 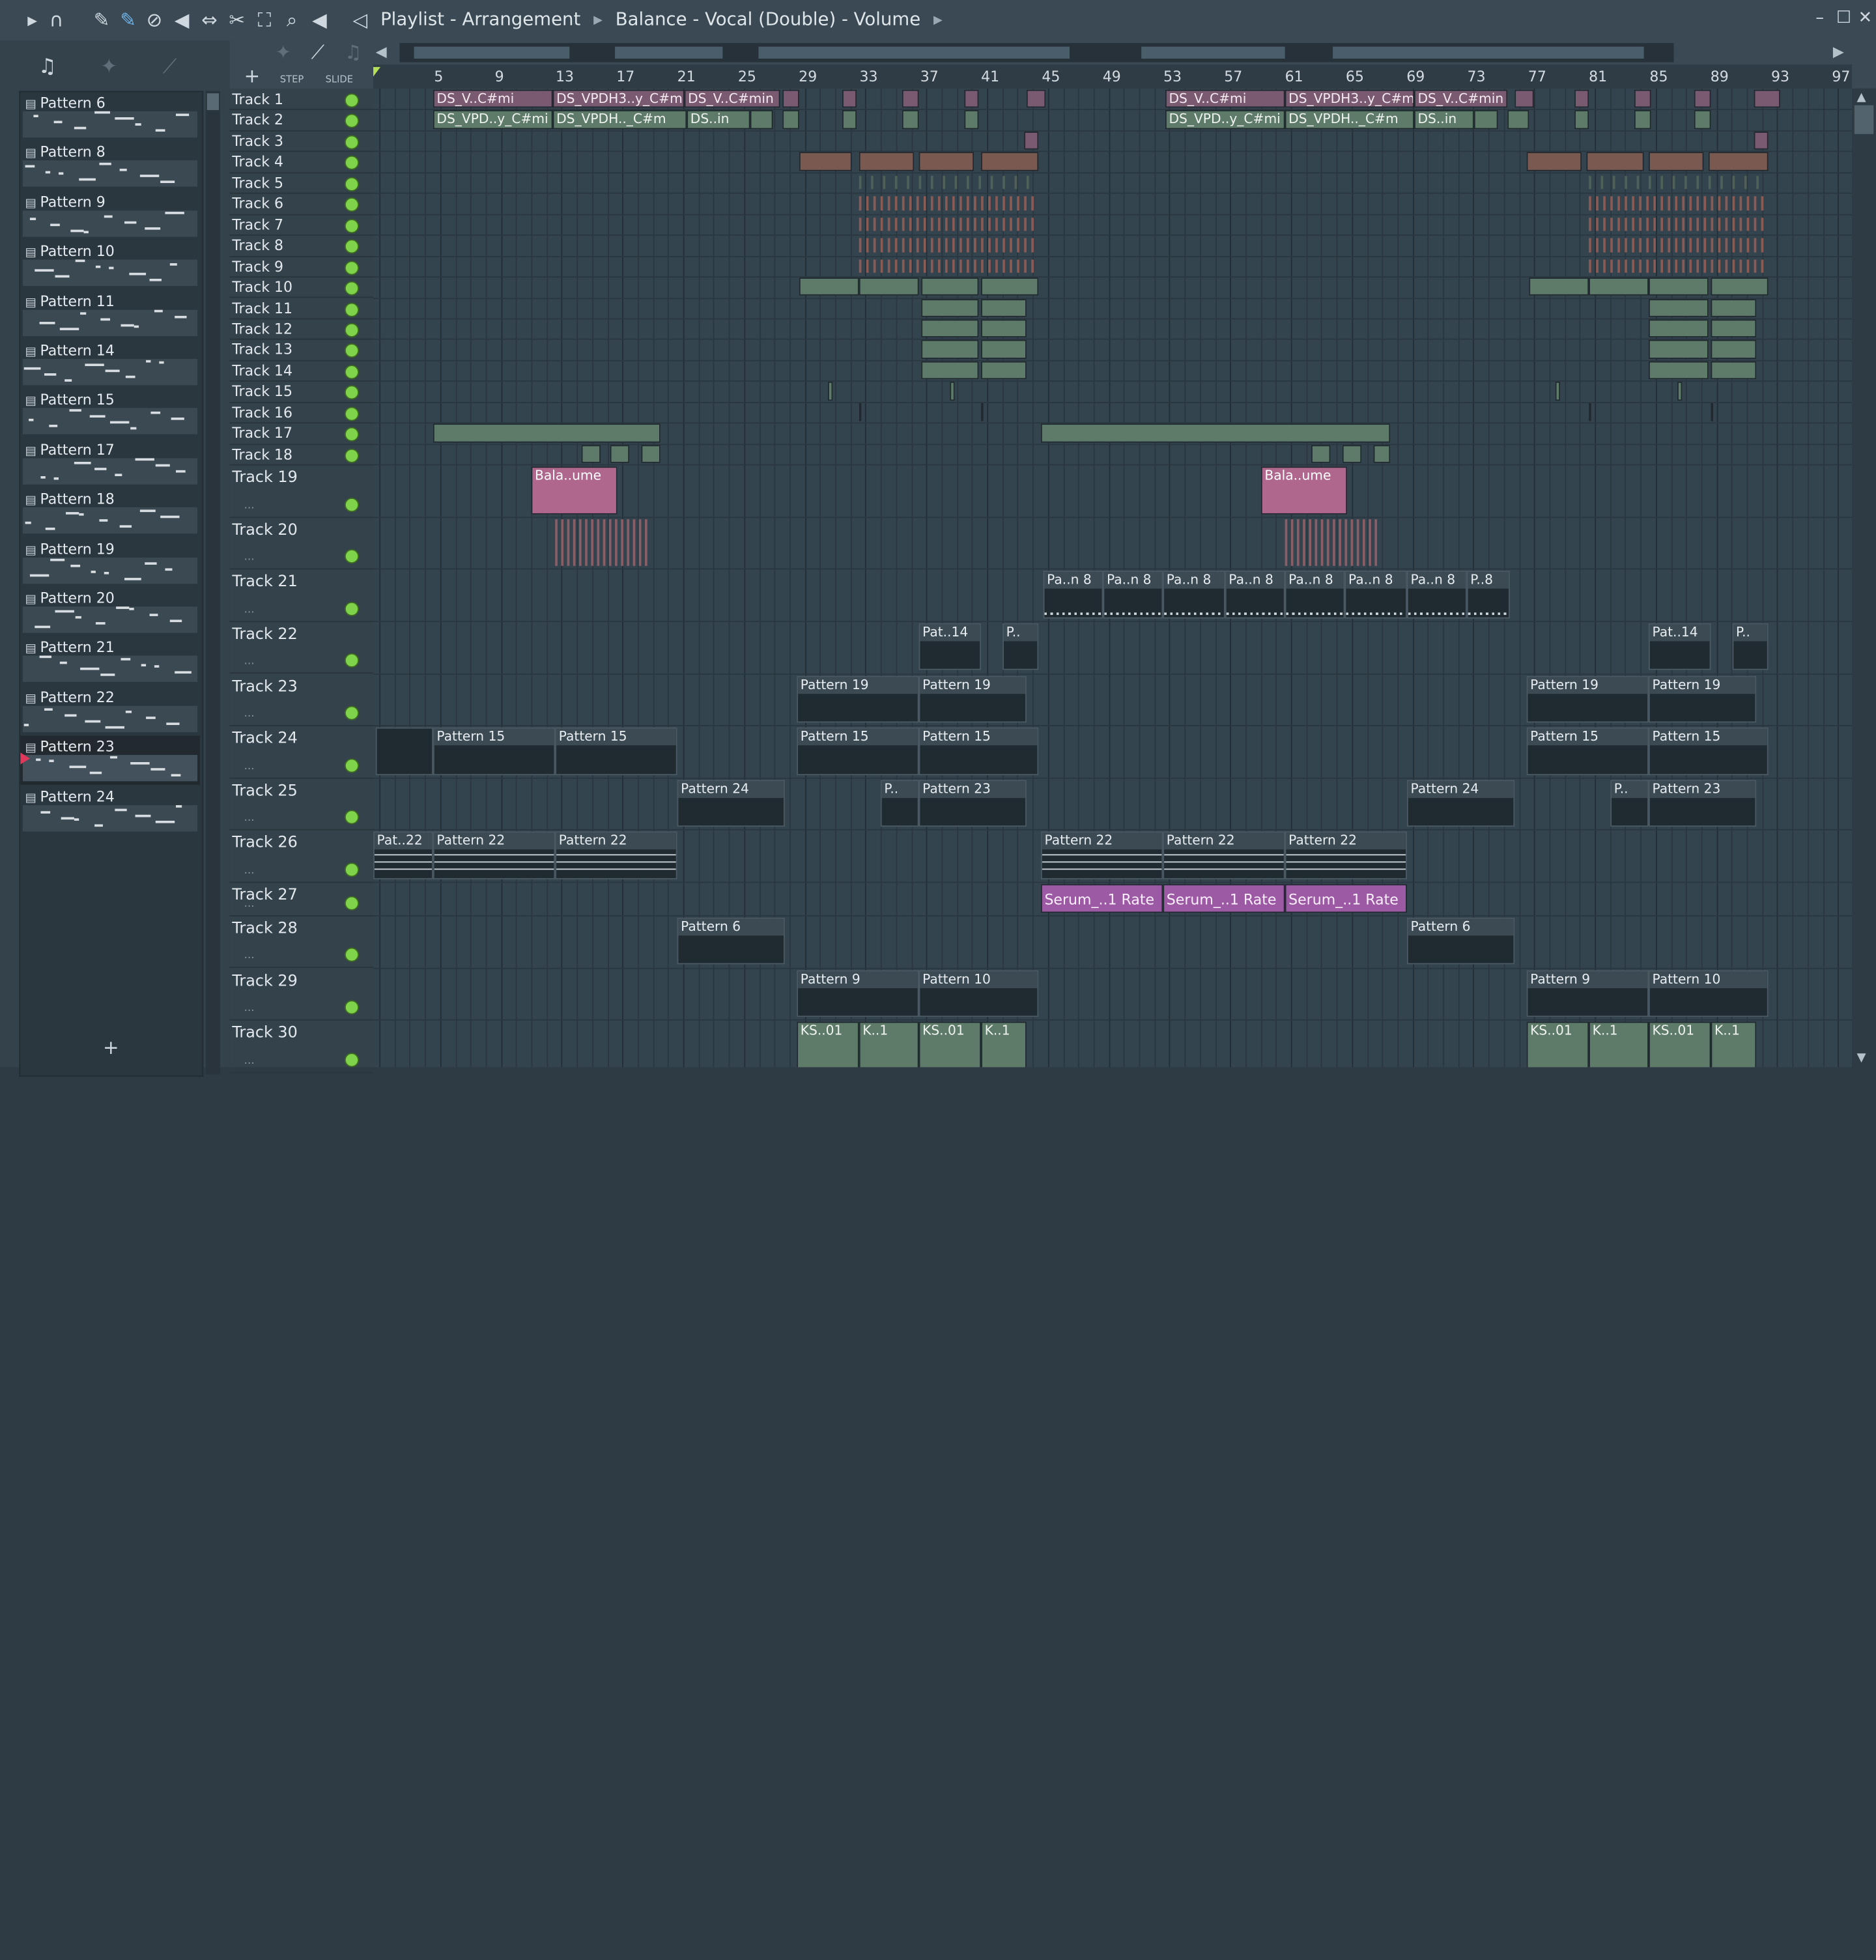 What do you see at coordinates (768, 19) in the screenshot?
I see `breadcrumb-item: Balance - Vocal (Double) - Volume` at bounding box center [768, 19].